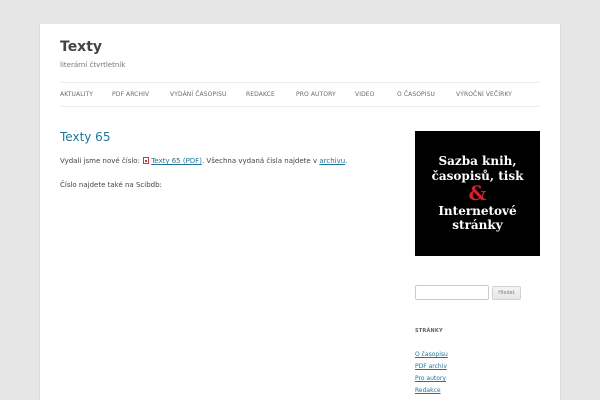 This screenshot has height=400, width=600. I want to click on pdf-link: Texty 65 (PDF), so click(176, 161).